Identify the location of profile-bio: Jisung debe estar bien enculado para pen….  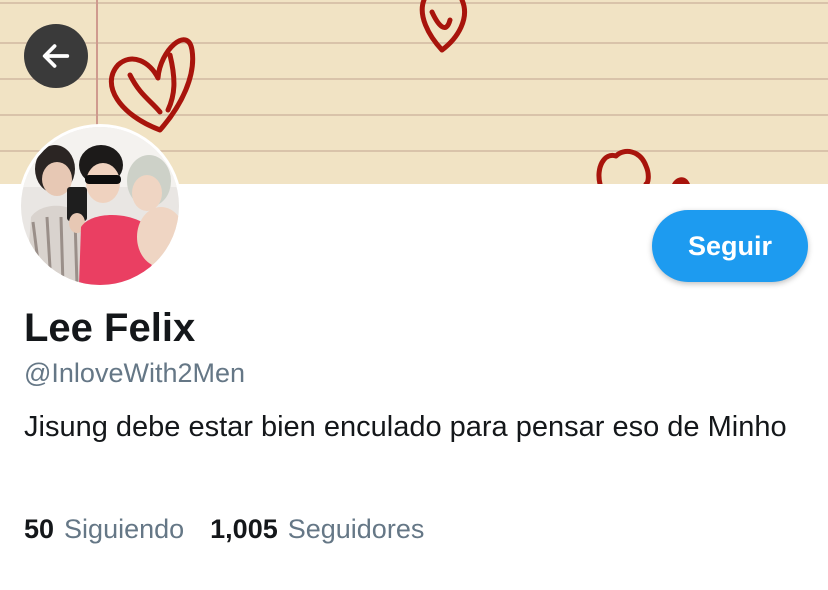
(405, 427).